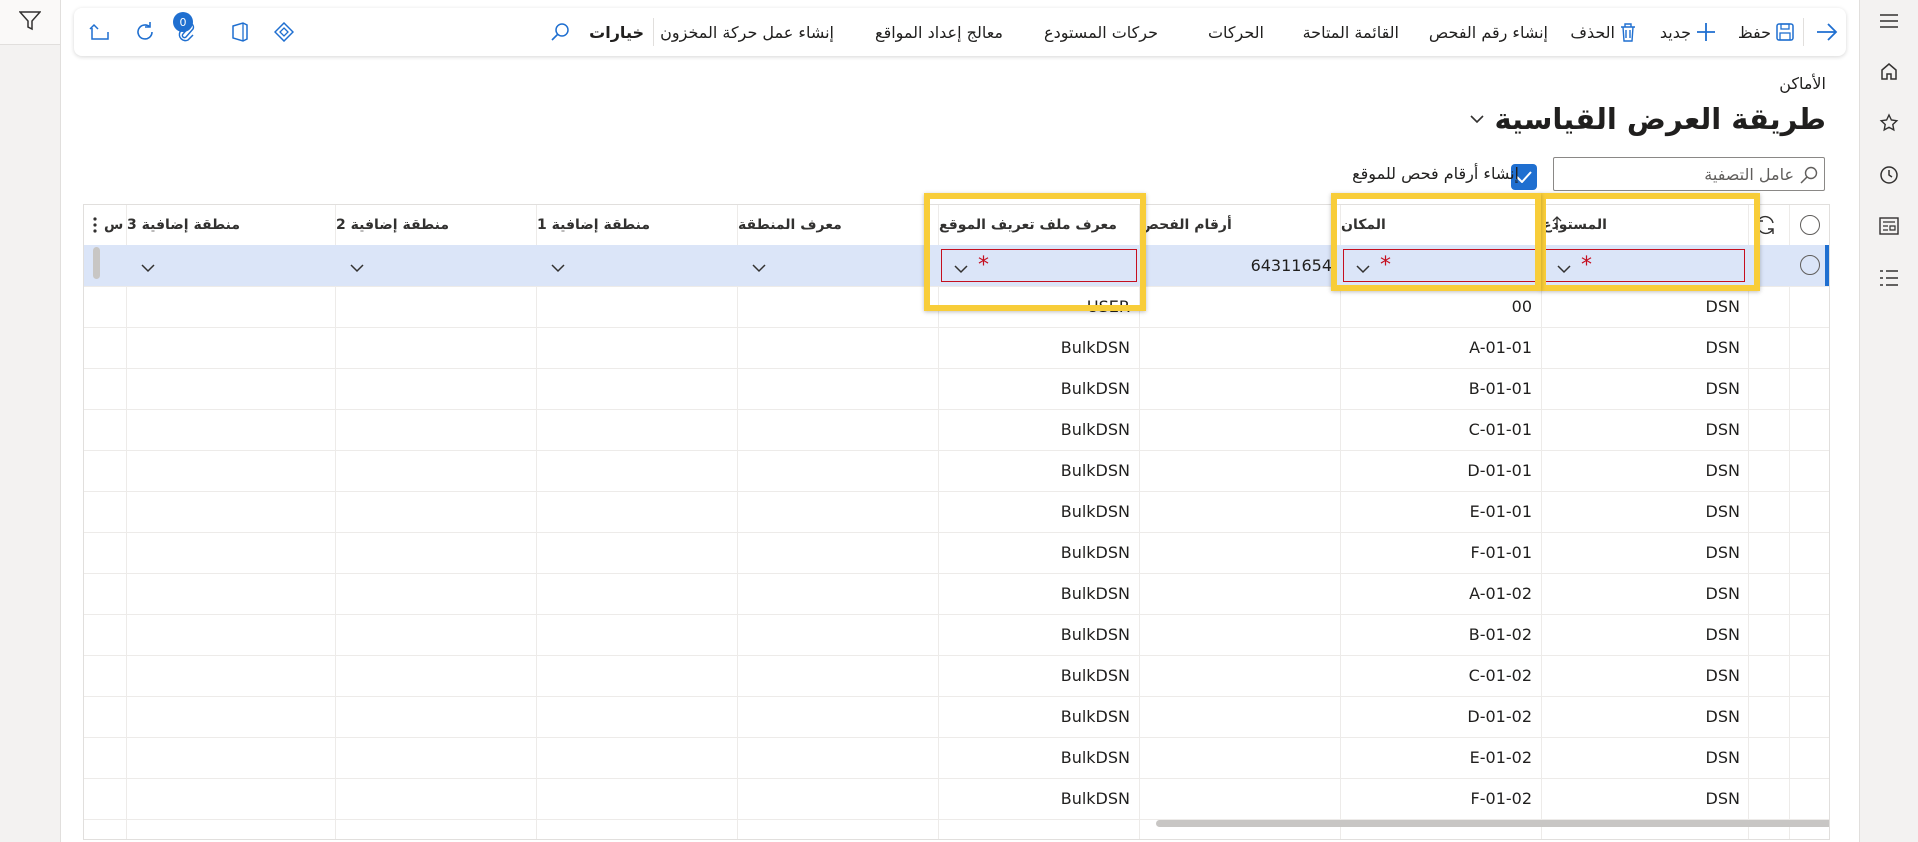 This screenshot has width=1918, height=842. Describe the element at coordinates (436, 265) in the screenshot. I see `extra-zone-2-dropdown` at that location.